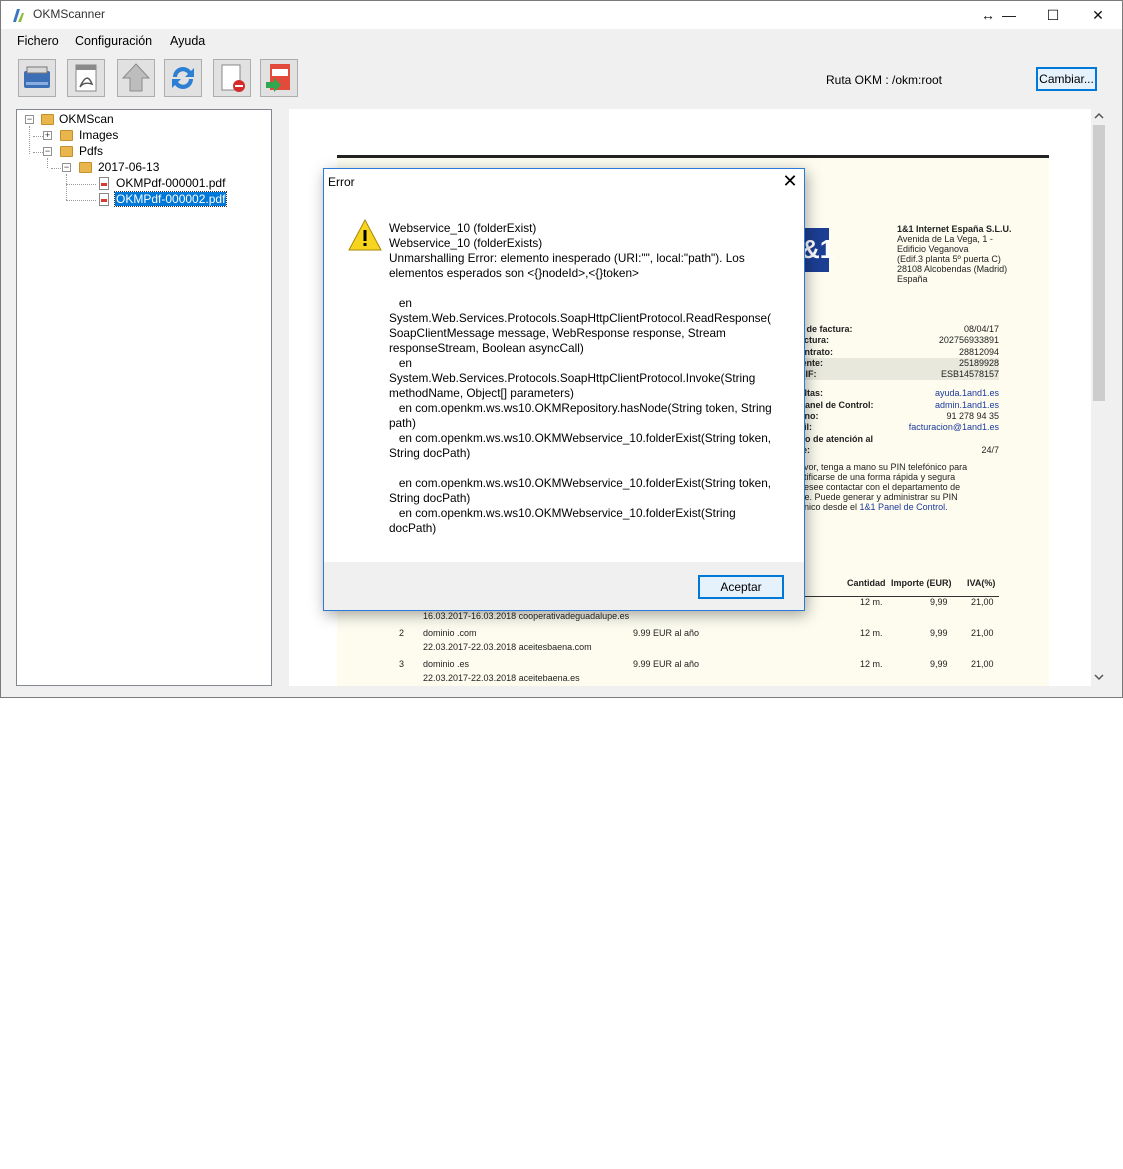 This screenshot has height=1169, width=1123. Describe the element at coordinates (836, 404) in the screenshot. I see `field-label: Panel de Control:` at that location.